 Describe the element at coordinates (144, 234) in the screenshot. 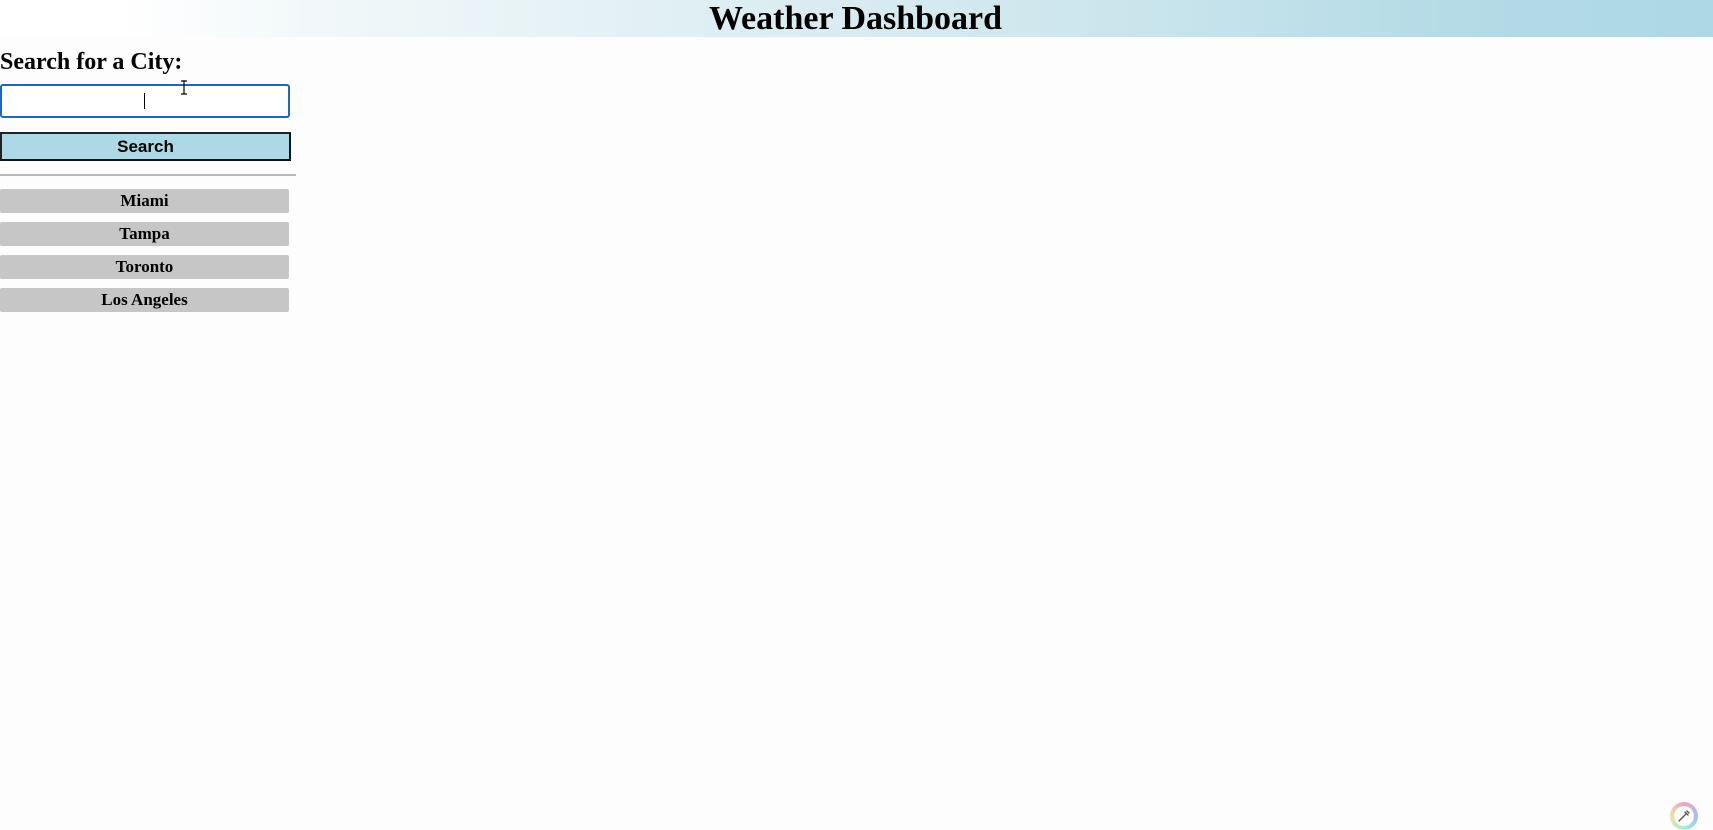

I see `history-city-button: Tampa` at that location.